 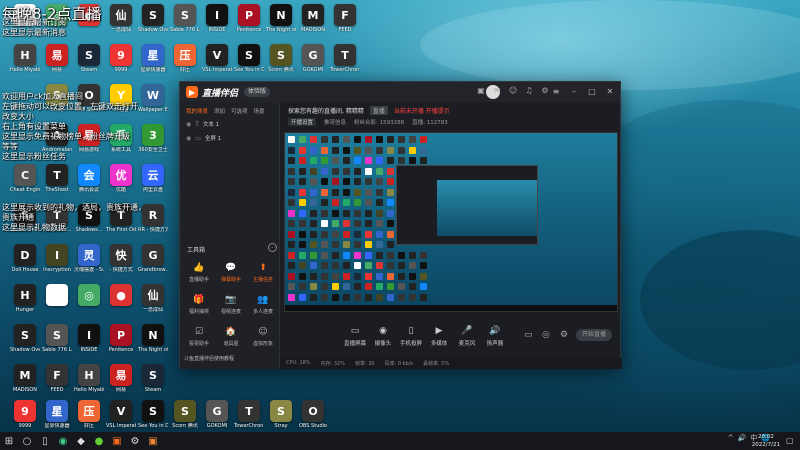 What do you see at coordinates (199, 304) in the screenshot?
I see `tool-lottery: 🎁 福利抽奖` at bounding box center [199, 304].